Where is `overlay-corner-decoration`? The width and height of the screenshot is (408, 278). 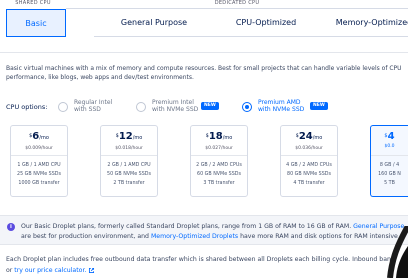 overlay-corner-decoration is located at coordinates (397, 252).